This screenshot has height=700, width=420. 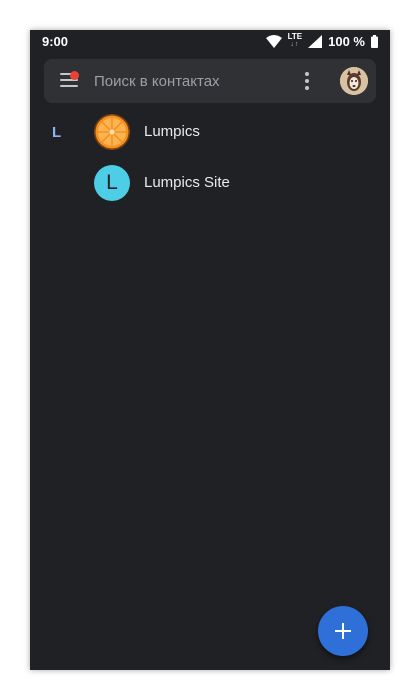 I want to click on section-letter: L, so click(x=57, y=132).